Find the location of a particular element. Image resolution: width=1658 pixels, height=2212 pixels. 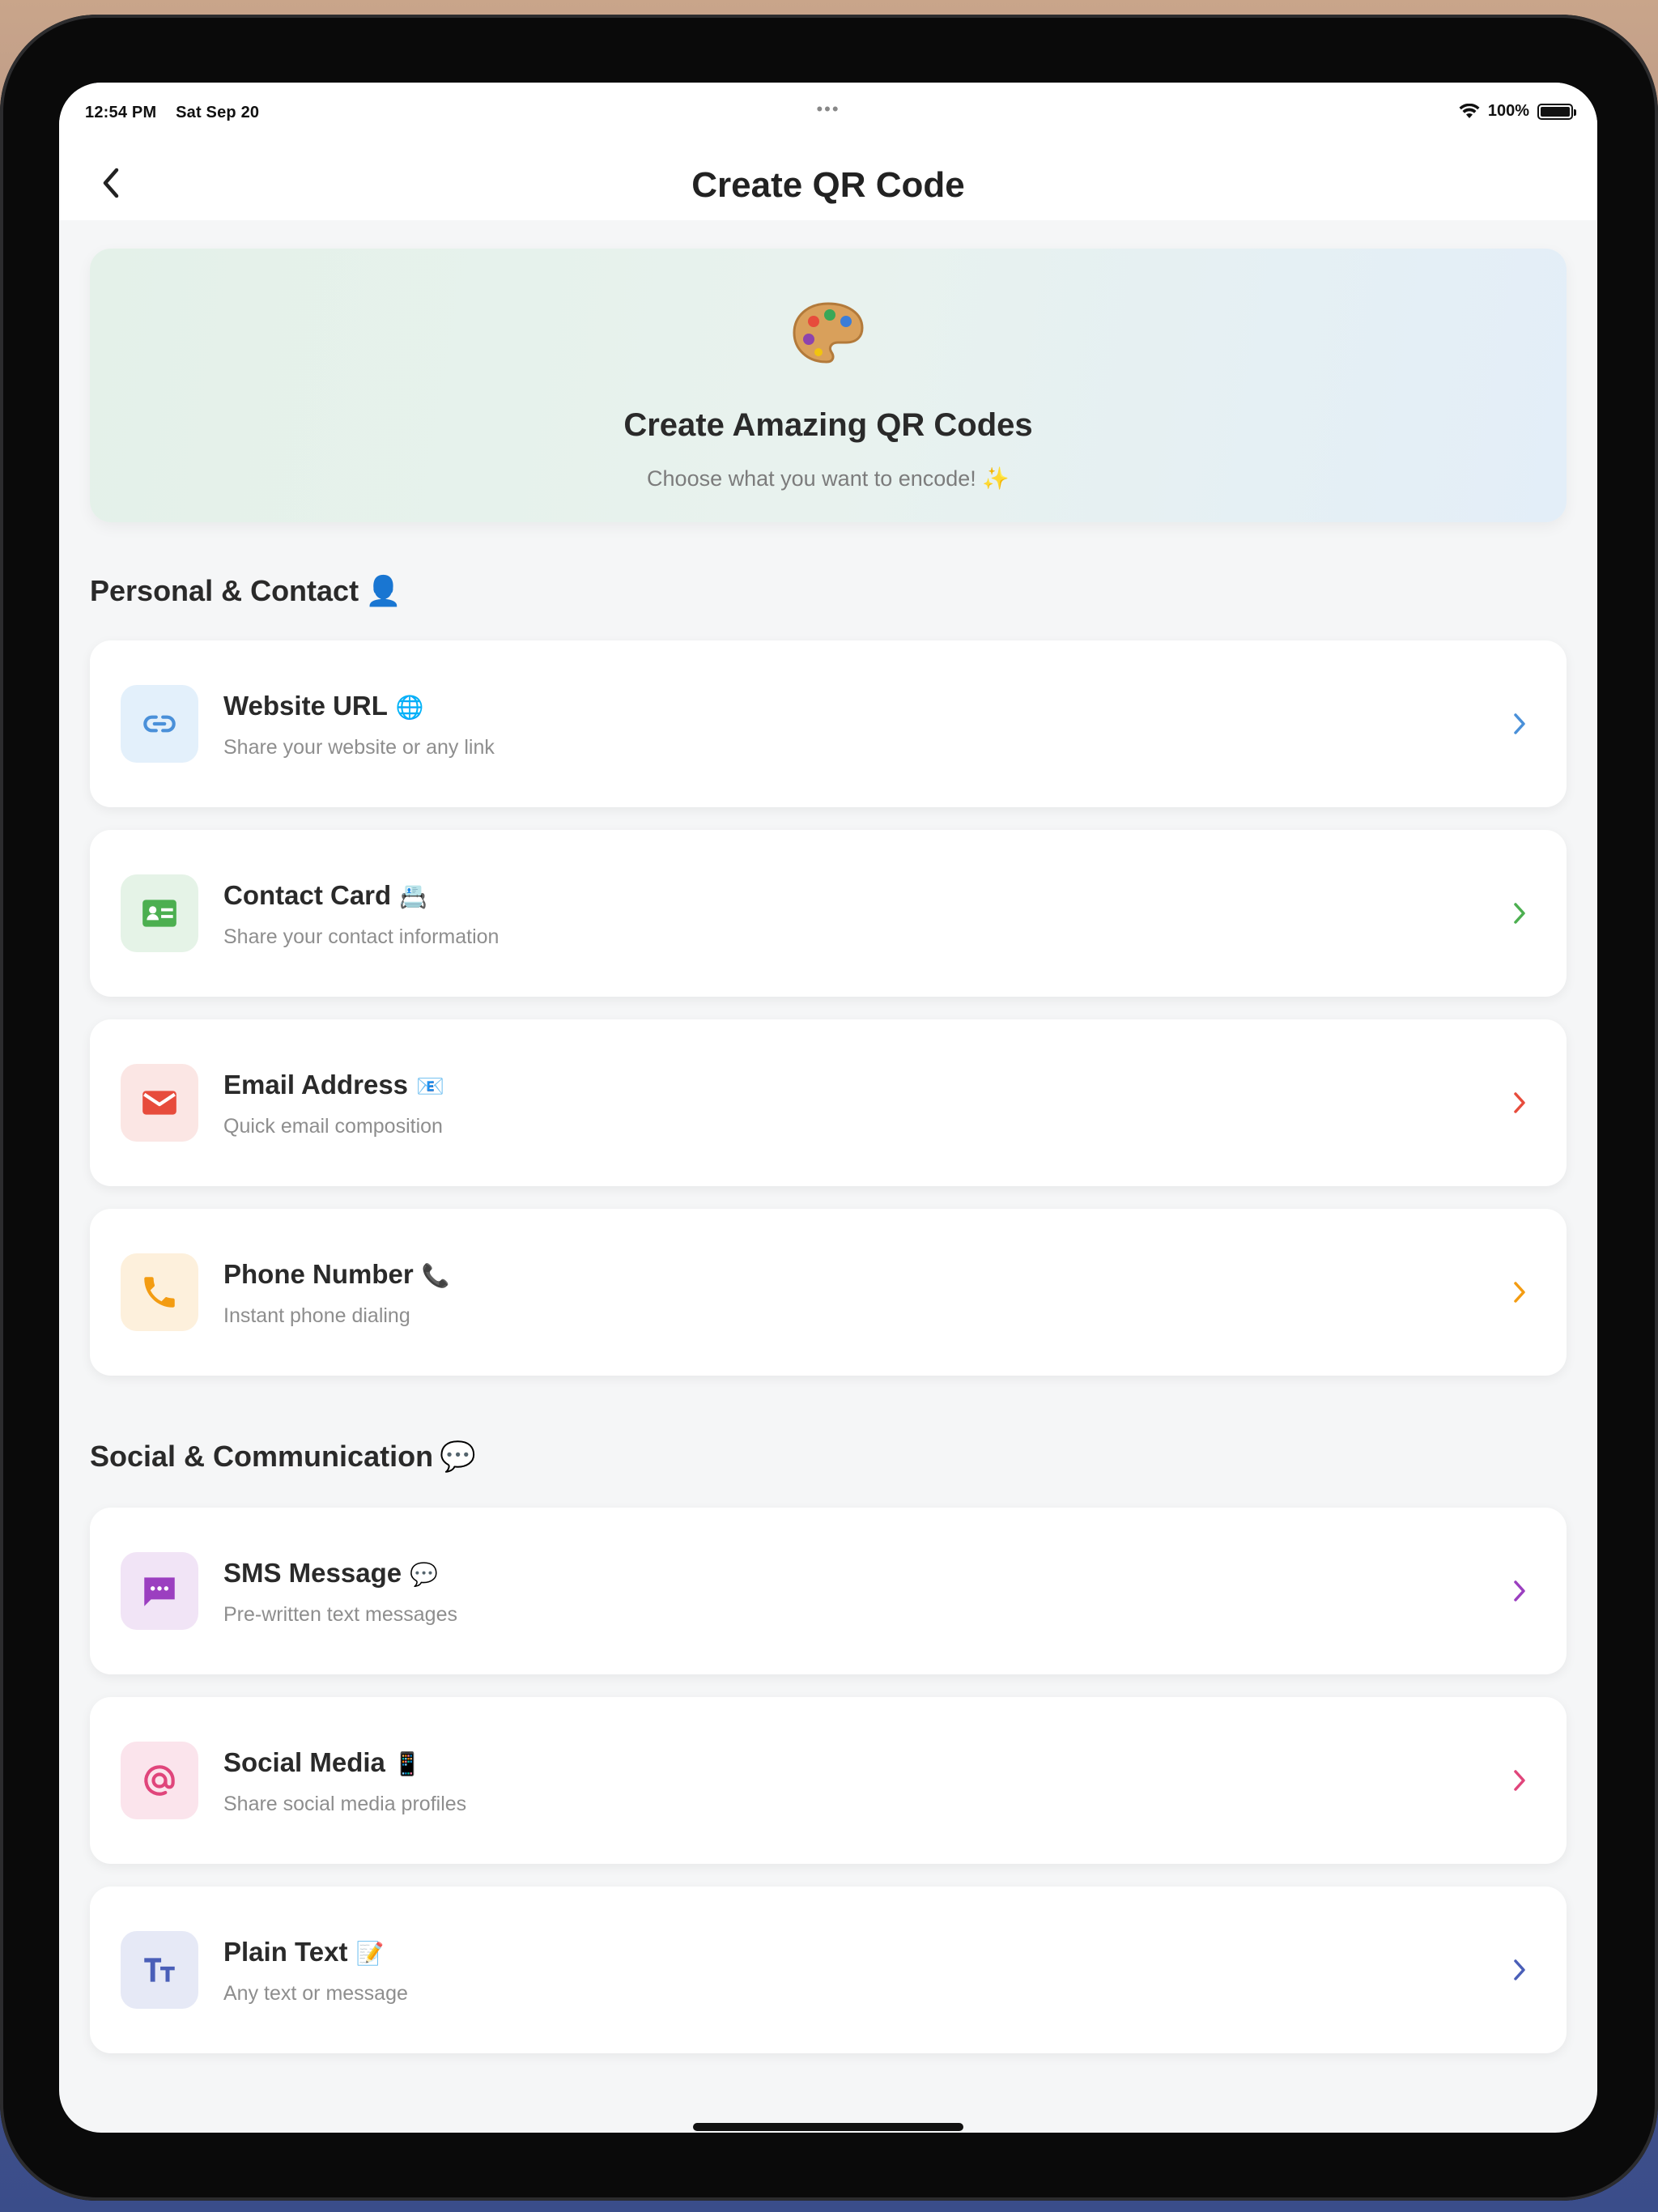

wifi-icon is located at coordinates (1469, 111).